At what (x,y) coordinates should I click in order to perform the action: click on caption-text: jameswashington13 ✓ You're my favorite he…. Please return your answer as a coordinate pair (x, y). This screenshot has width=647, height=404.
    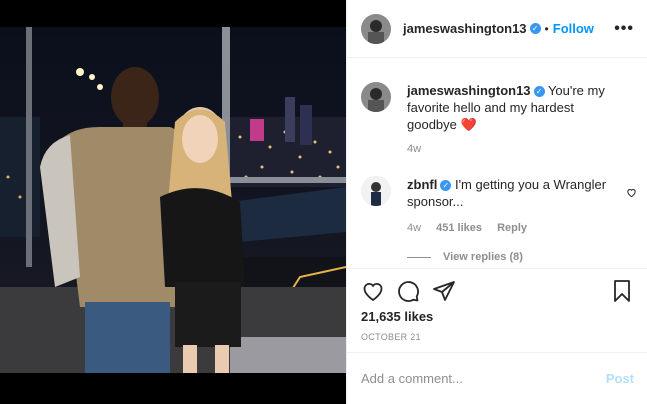
    Looking at the image, I should click on (509, 120).